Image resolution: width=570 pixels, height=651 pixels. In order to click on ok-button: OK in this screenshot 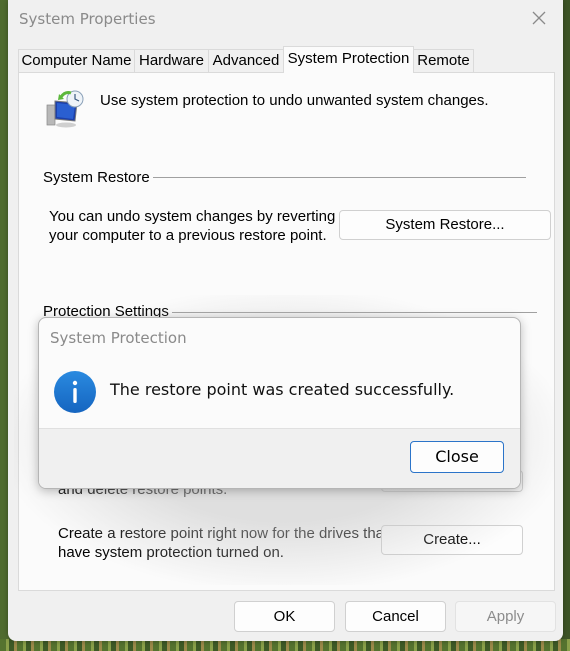, I will do `click(284, 616)`.